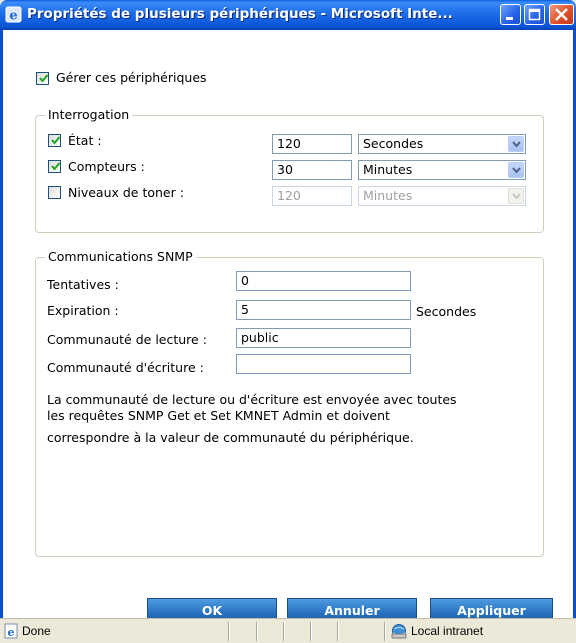  Describe the element at coordinates (89, 114) in the screenshot. I see `polling-legend: Interrogation` at that location.